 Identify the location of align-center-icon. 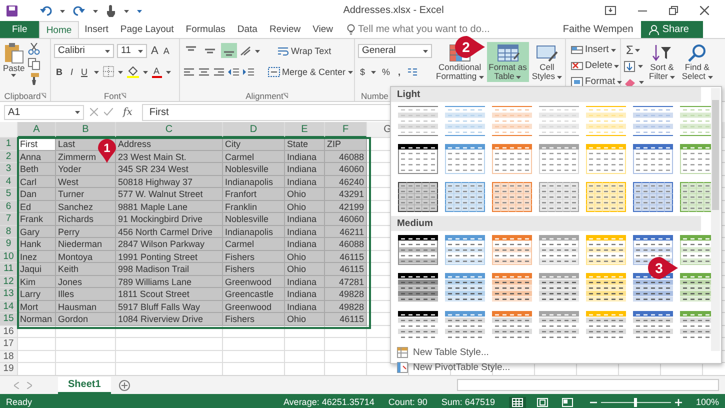
(204, 71).